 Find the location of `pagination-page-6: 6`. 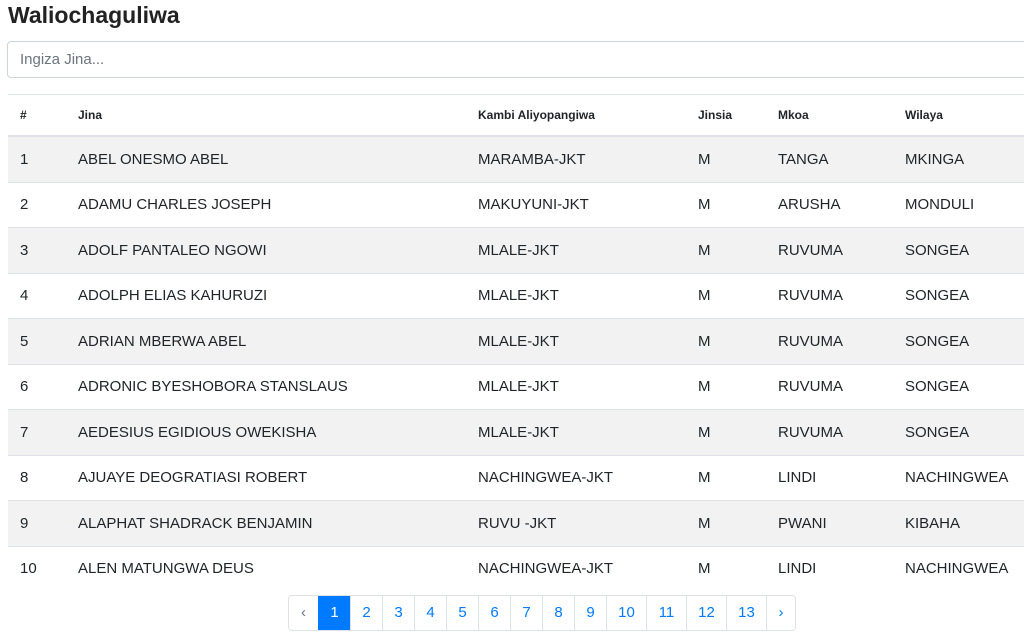

pagination-page-6: 6 is located at coordinates (494, 613).